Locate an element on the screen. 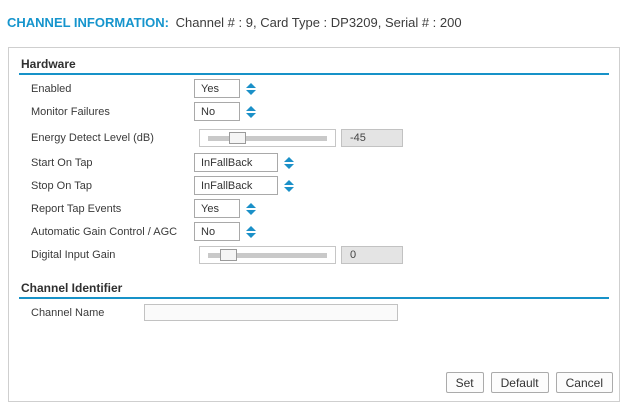  channel-name-label: Channel Name is located at coordinates (68, 312).